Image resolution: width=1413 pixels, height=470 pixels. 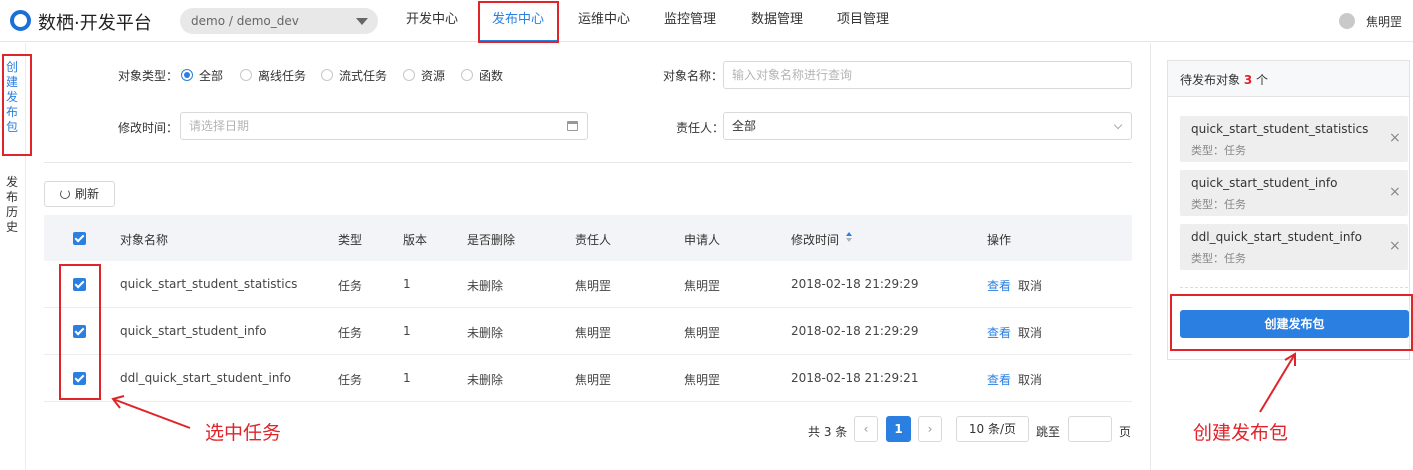 What do you see at coordinates (1241, 433) in the screenshot?
I see `annotation-create-package: 创建发布包` at bounding box center [1241, 433].